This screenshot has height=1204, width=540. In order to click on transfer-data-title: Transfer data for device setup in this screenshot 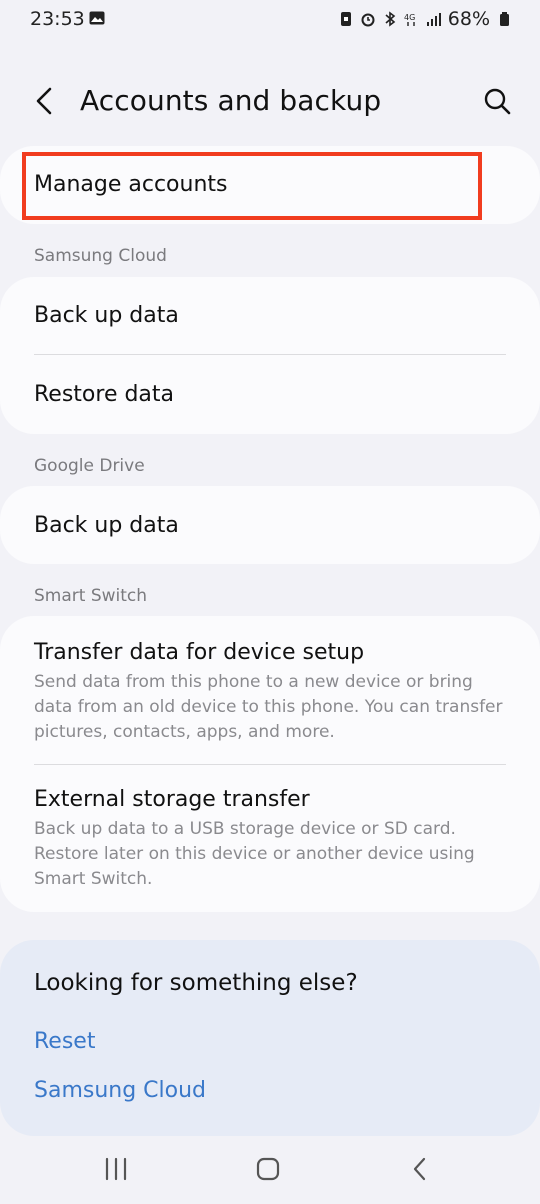, I will do `click(199, 652)`.